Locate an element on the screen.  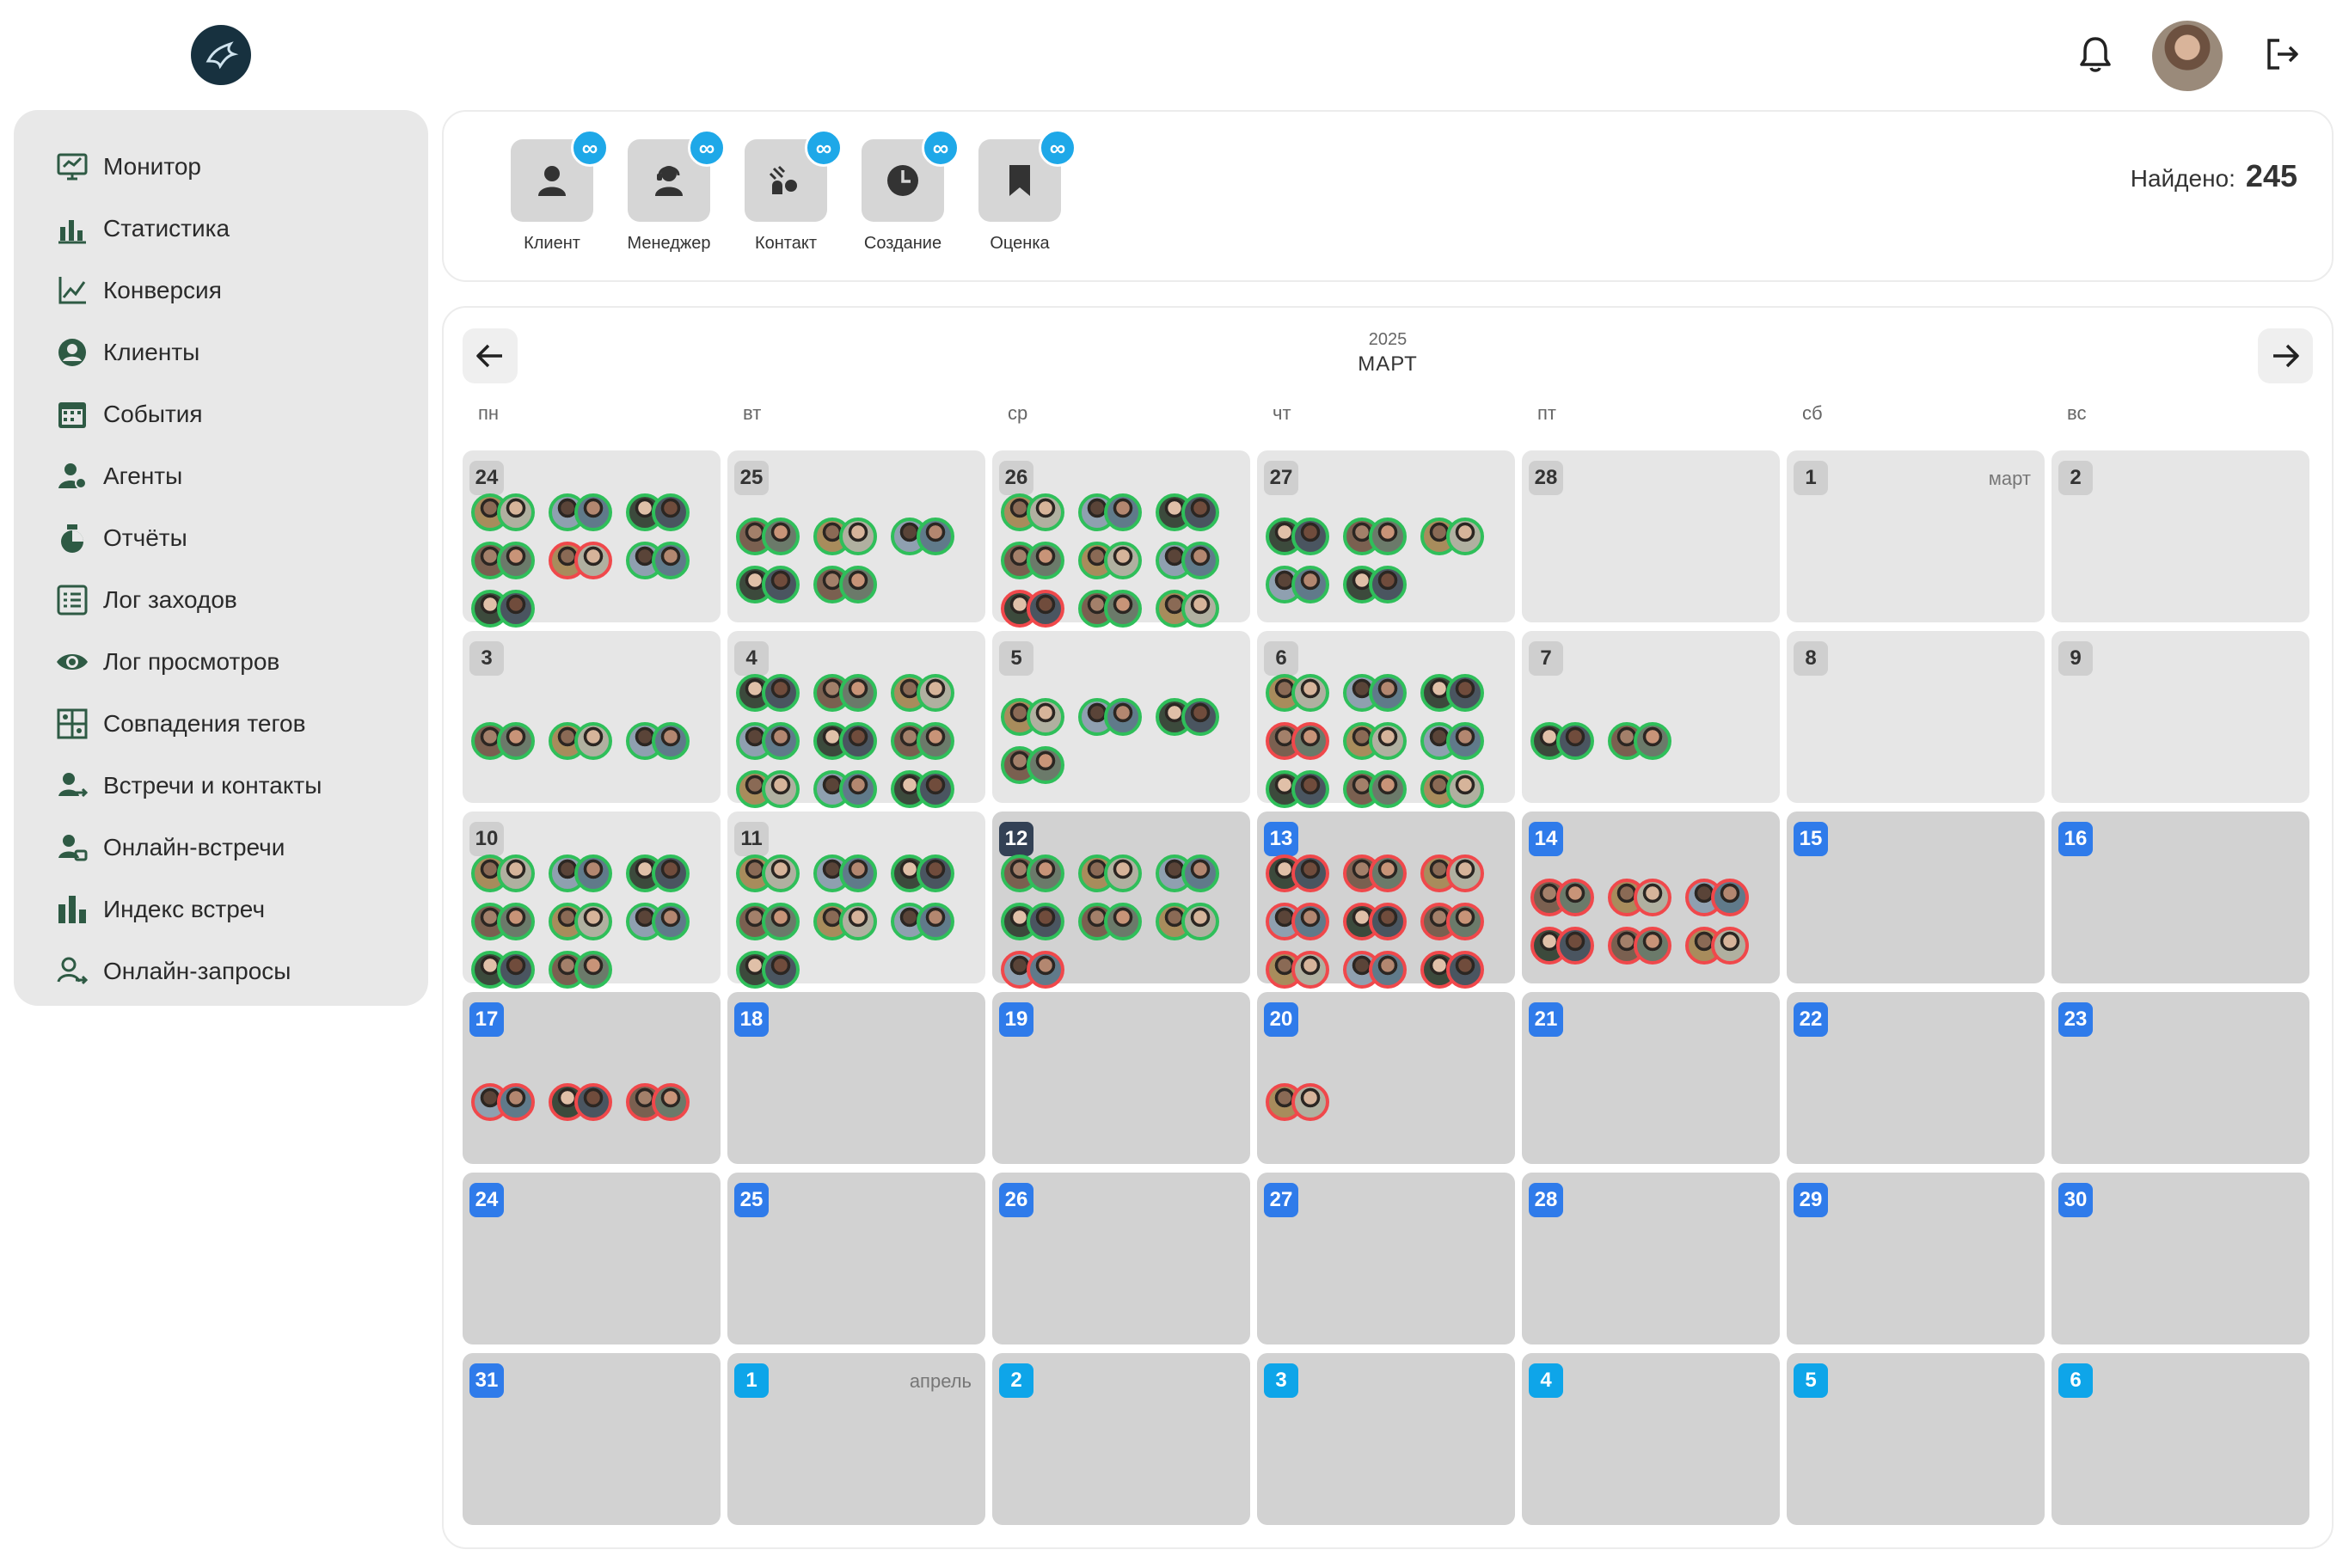
filter-person: ∞ Клиент is located at coordinates (552, 191).